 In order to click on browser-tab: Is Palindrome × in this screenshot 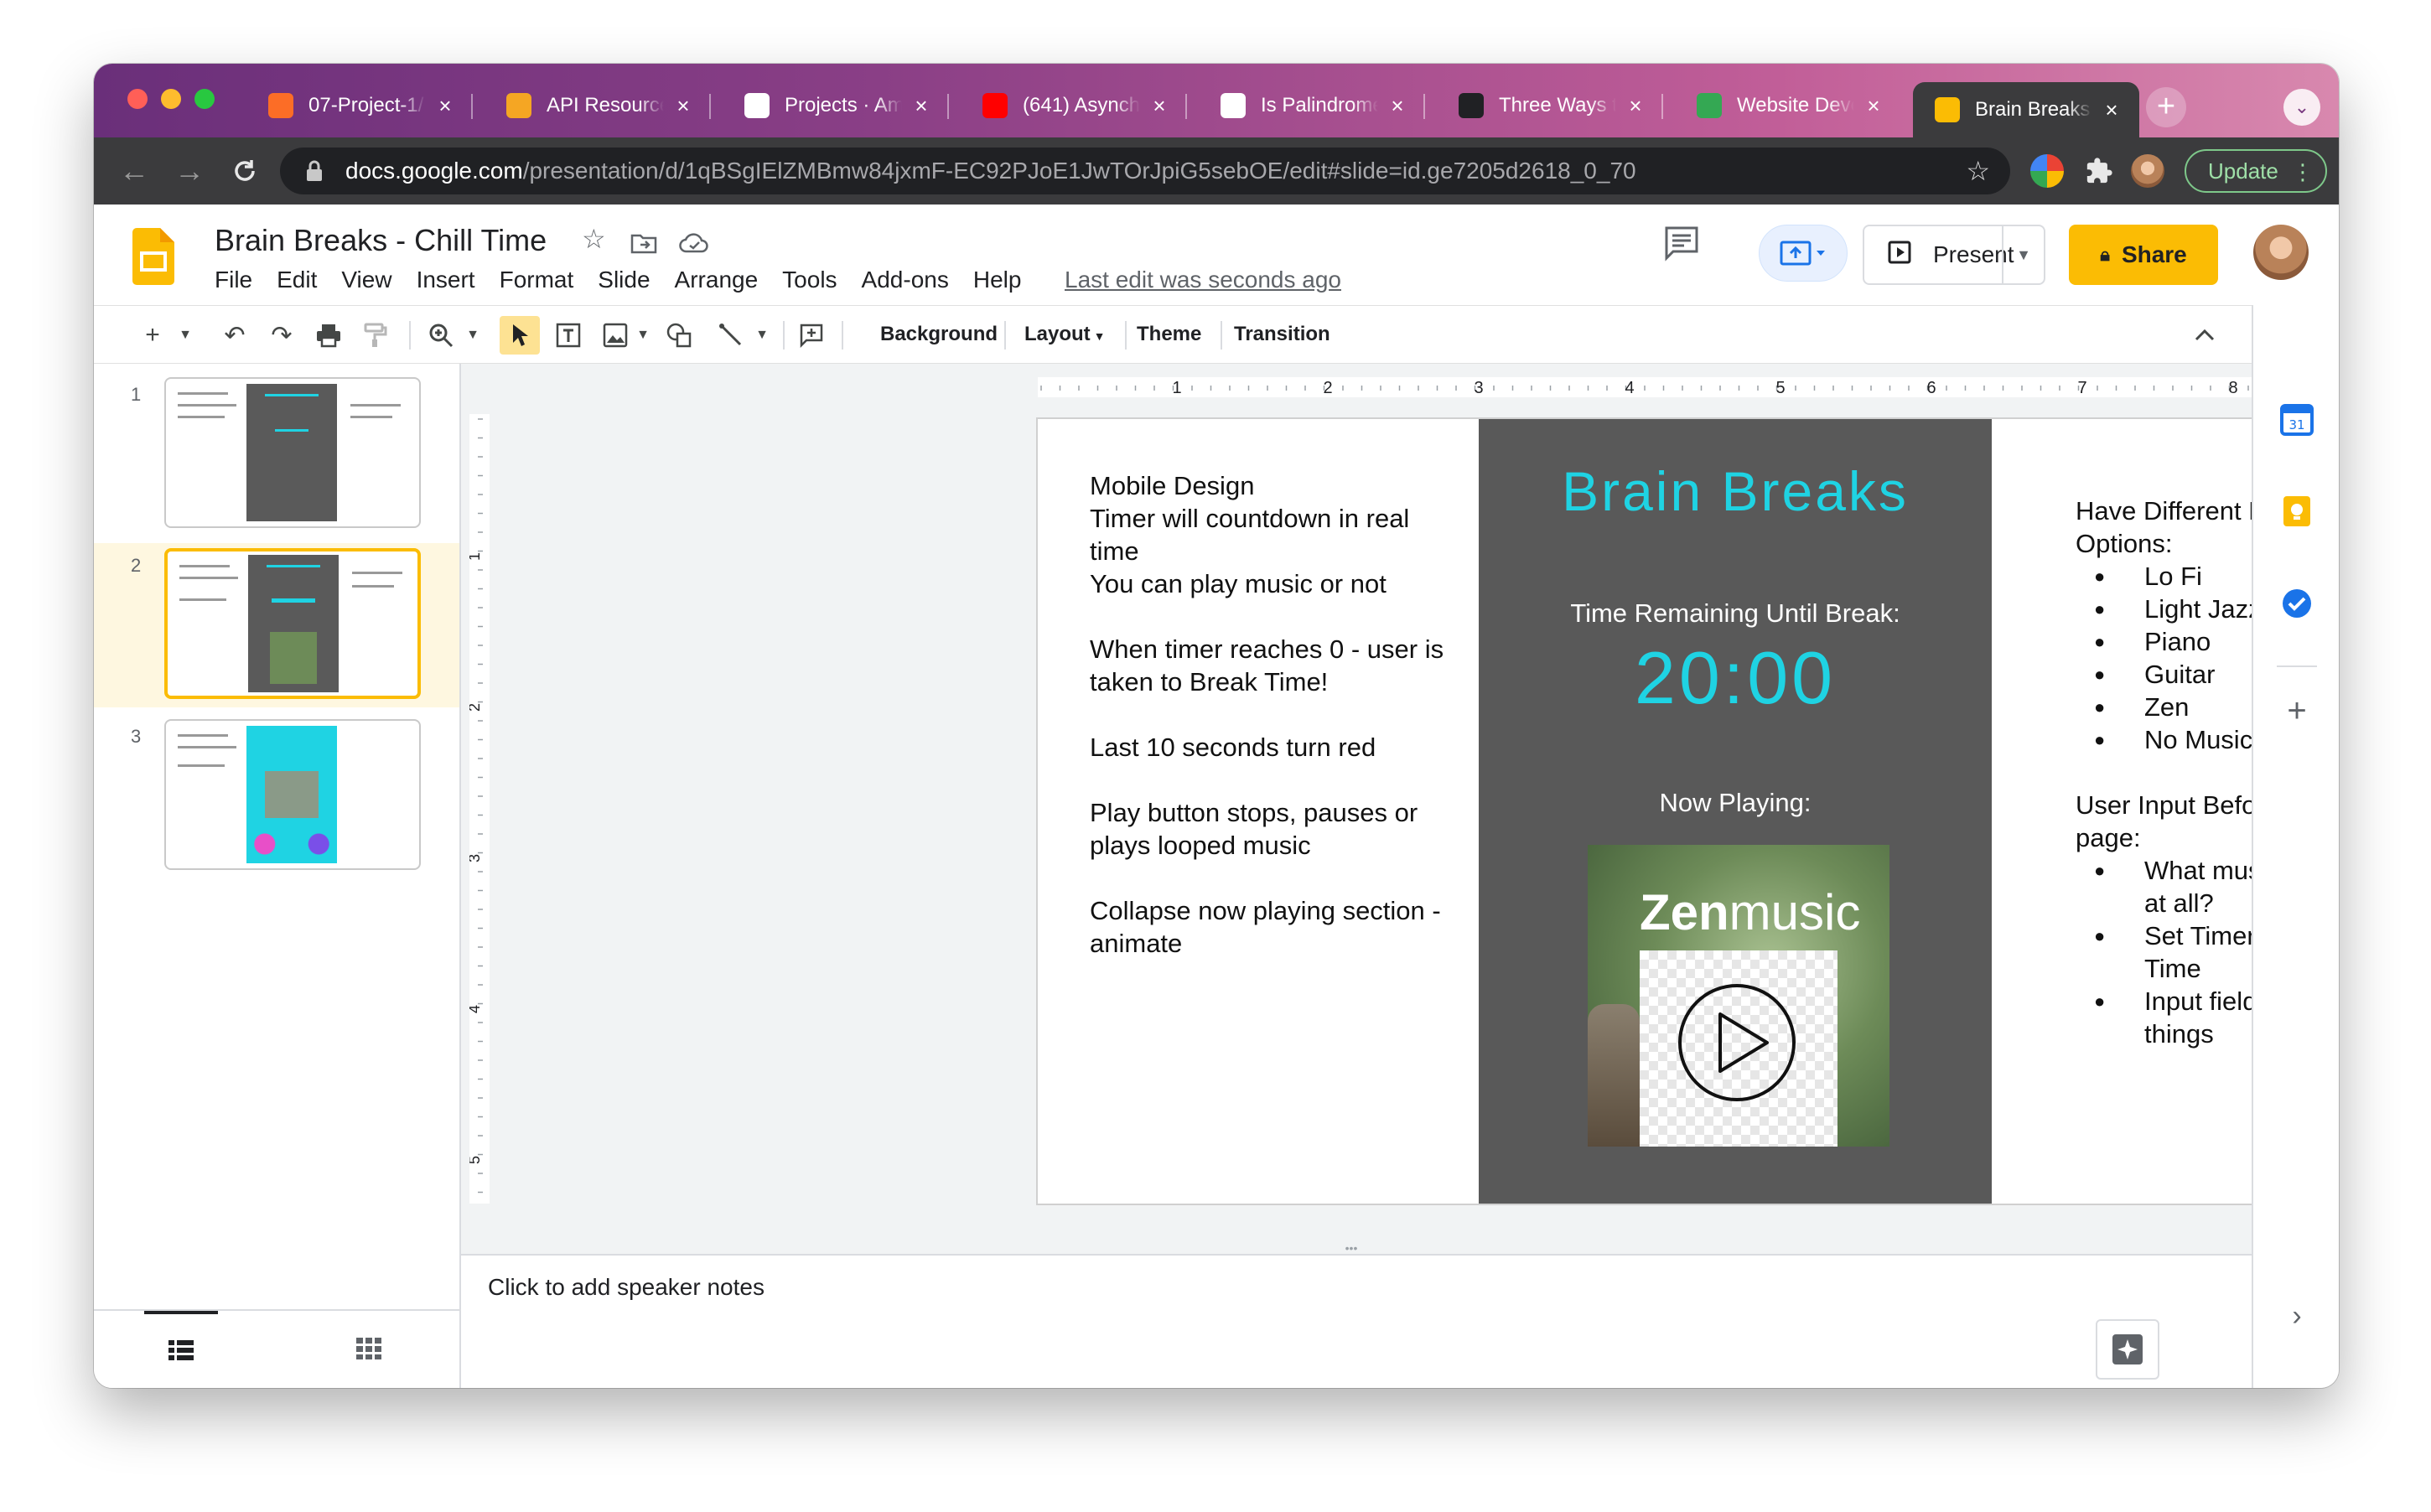, I will do `click(1312, 105)`.